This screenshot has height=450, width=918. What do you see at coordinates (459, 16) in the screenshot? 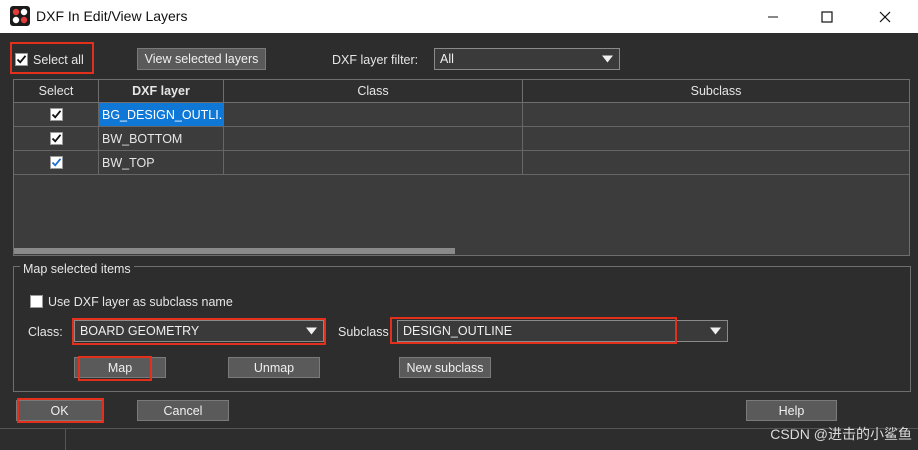
I see `title-bar: DXF In Edit/View Layers` at bounding box center [459, 16].